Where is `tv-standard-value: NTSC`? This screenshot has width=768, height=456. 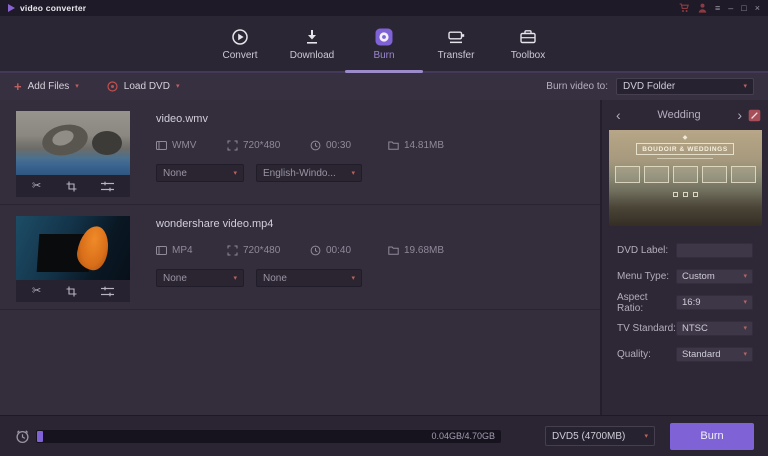 tv-standard-value: NTSC is located at coordinates (695, 328).